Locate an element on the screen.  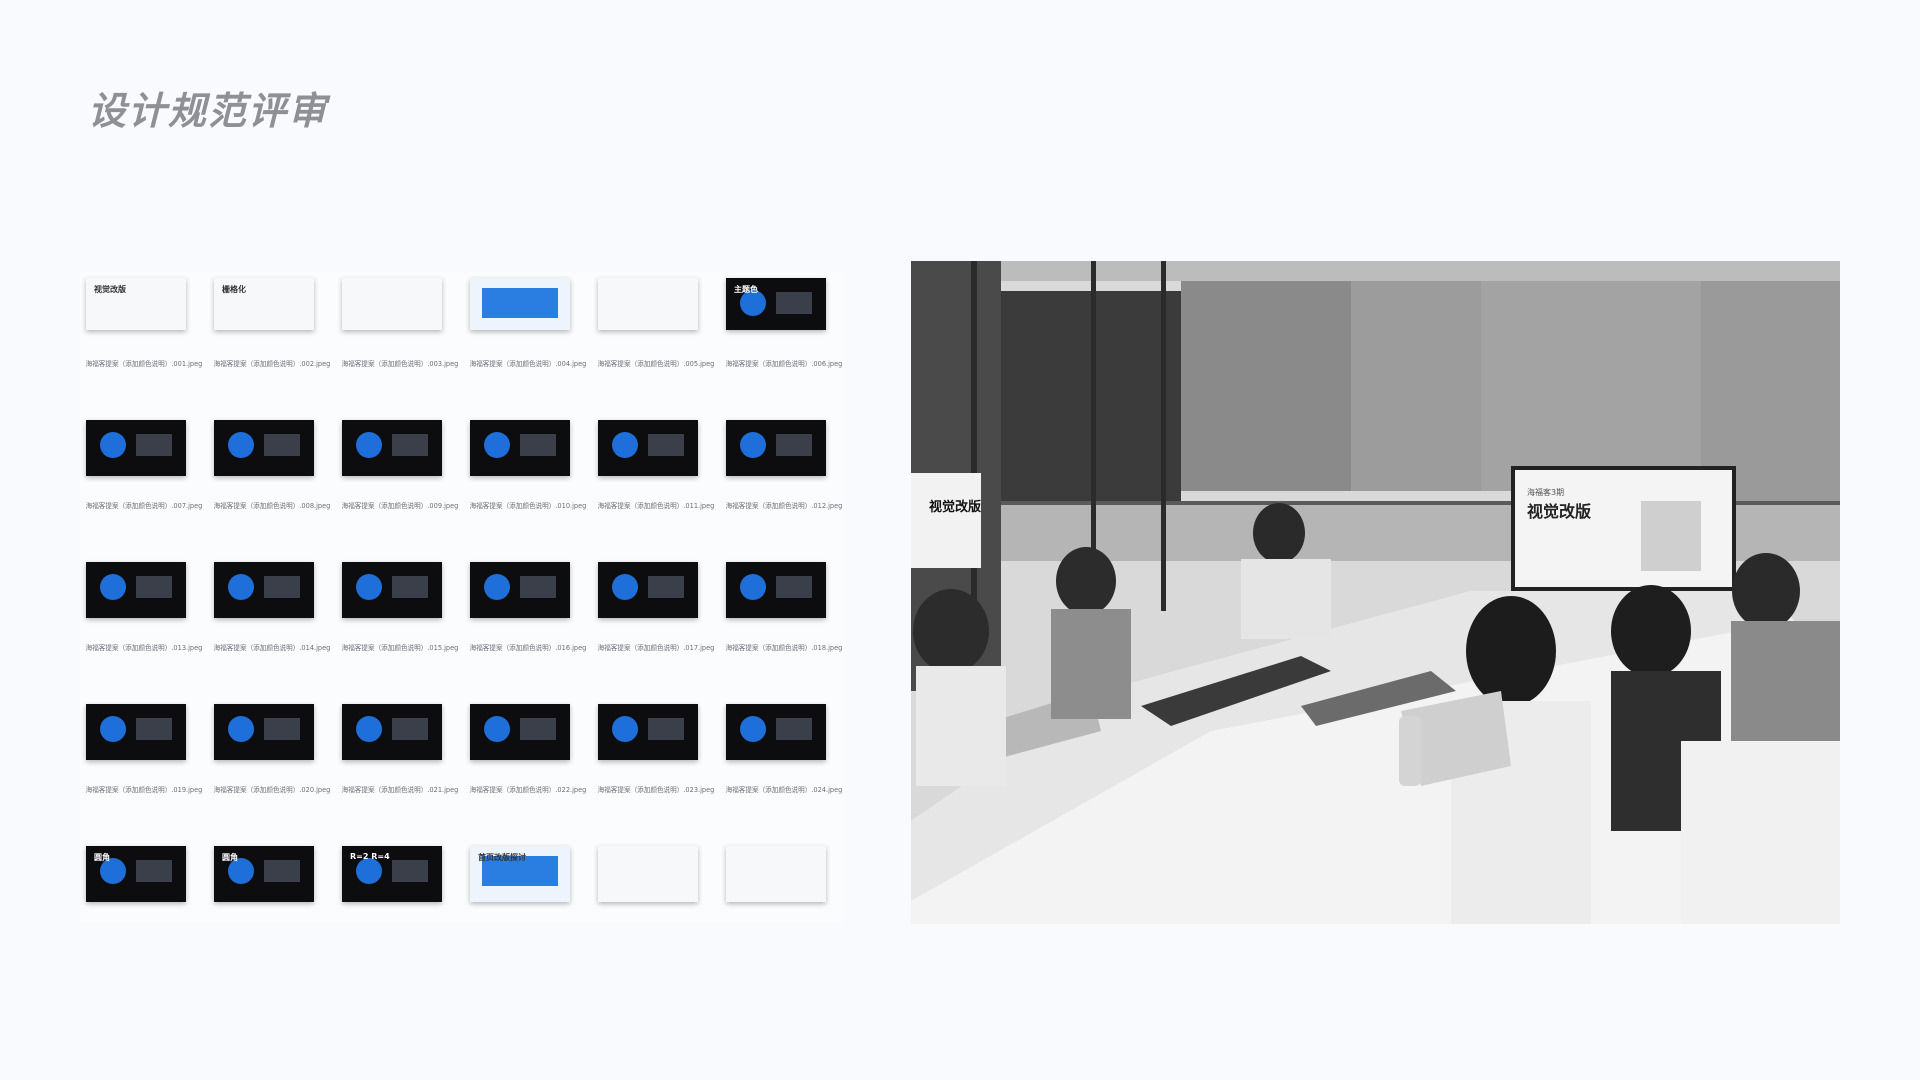
thumbnail-filename: 海福客提案（添加颜色说明）.014.jpeg is located at coordinates (272, 648).